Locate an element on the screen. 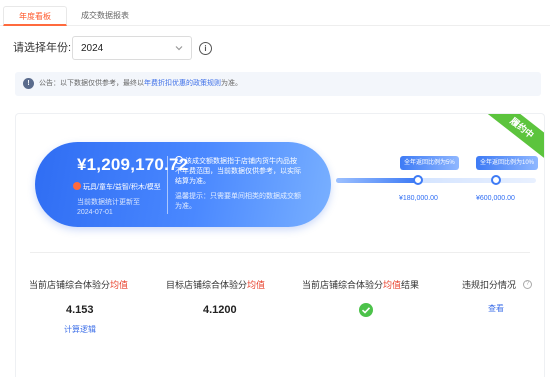 Image resolution: width=550 pixels, height=377 pixels. transaction-amount: ¥1,209,170.72 is located at coordinates (133, 164).